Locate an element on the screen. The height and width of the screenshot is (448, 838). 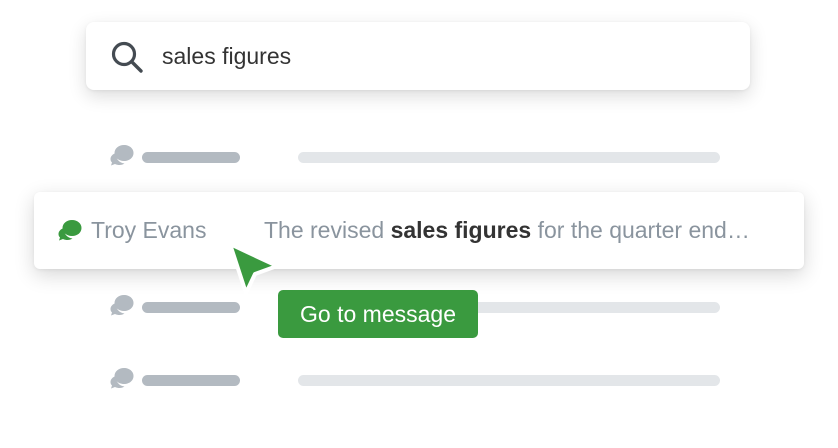
snippet-highlight: sales figures is located at coordinates (461, 230).